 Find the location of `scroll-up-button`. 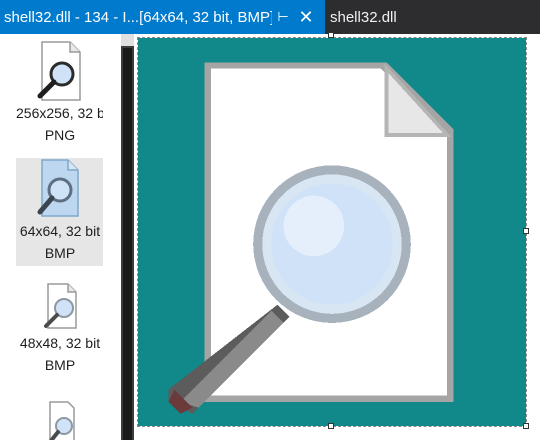

scroll-up-button is located at coordinates (127, 40).